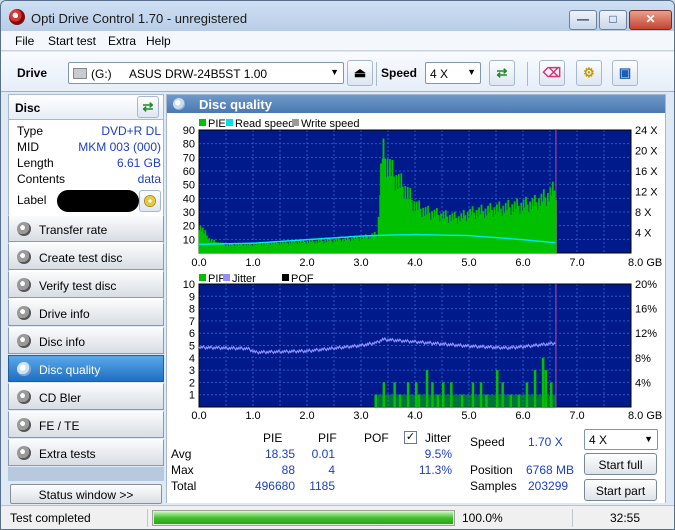 This screenshot has width=675, height=530. I want to click on y-left-tick-label: 10, so click(189, 240).